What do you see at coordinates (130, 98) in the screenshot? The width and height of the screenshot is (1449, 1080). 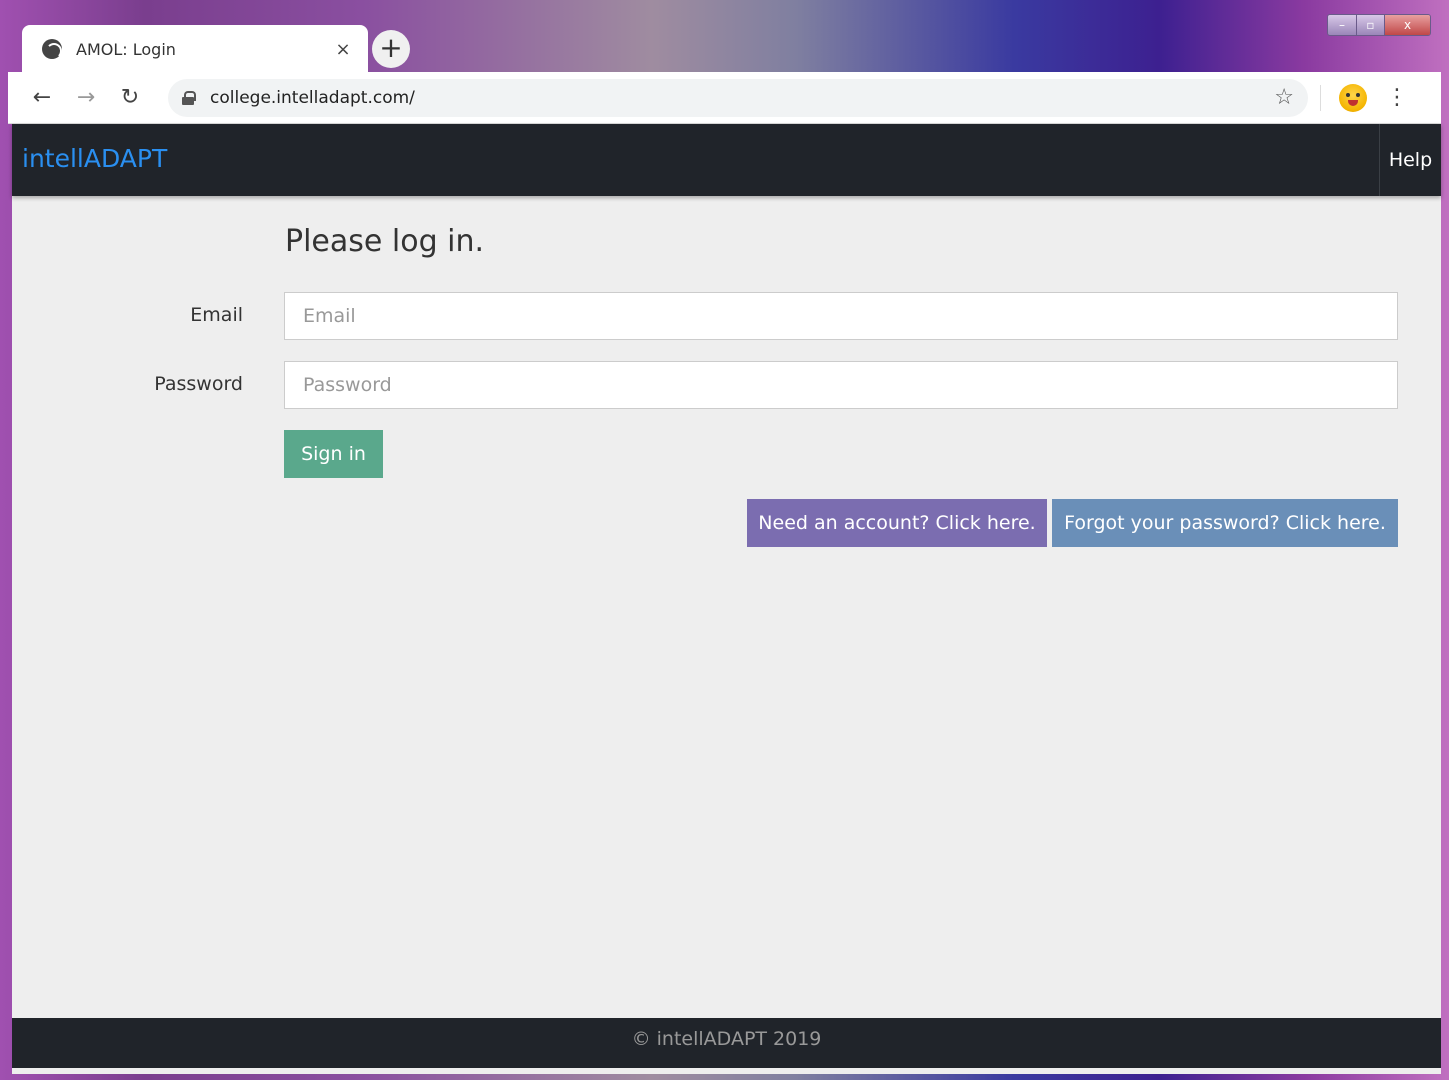 I see `reload-icon: ↻` at bounding box center [130, 98].